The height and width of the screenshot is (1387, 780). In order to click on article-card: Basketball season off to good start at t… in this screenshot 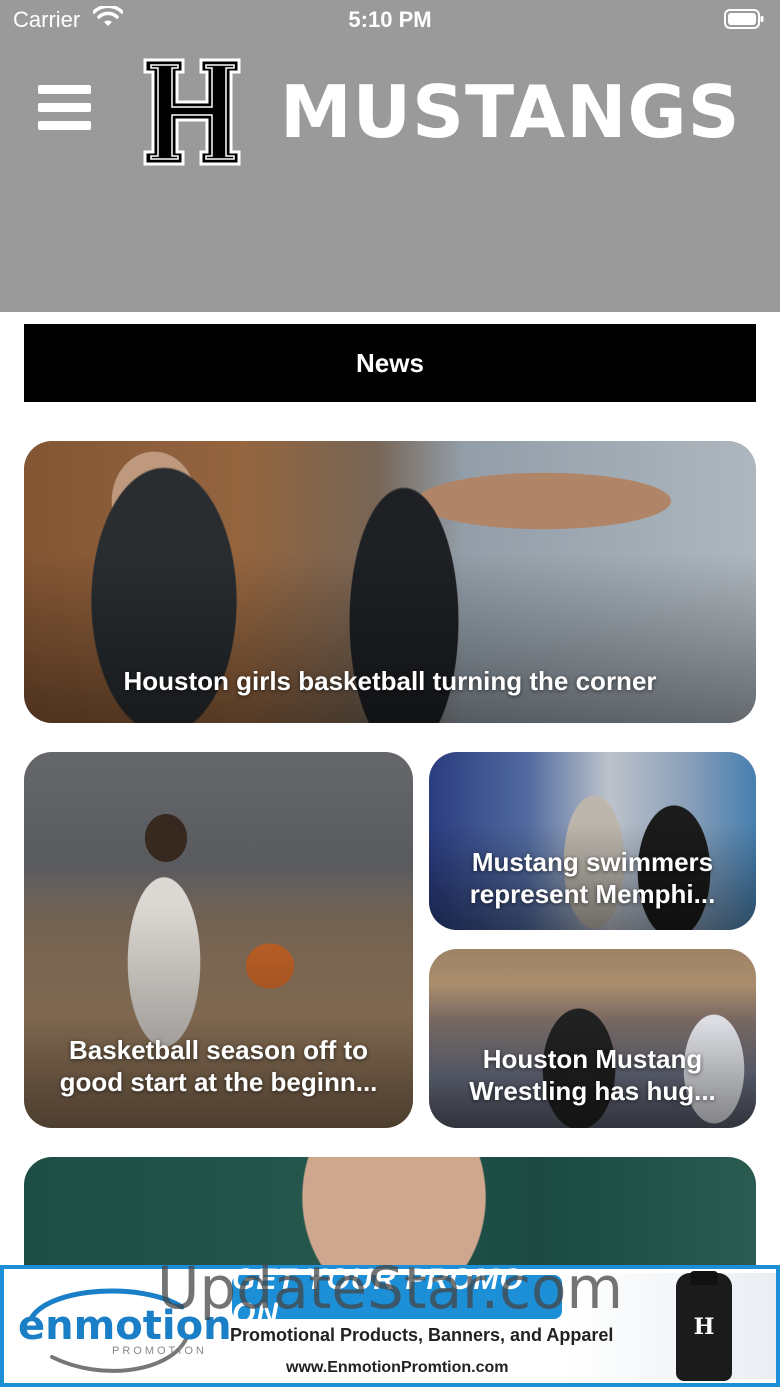, I will do `click(218, 940)`.